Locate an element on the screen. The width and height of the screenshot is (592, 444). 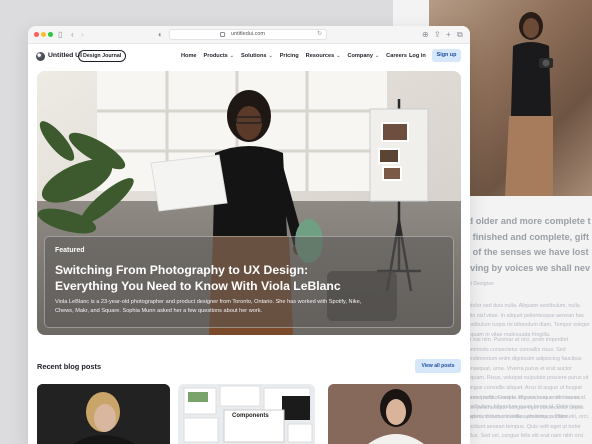
forward-arrow-icon: › is located at coordinates (82, 35).